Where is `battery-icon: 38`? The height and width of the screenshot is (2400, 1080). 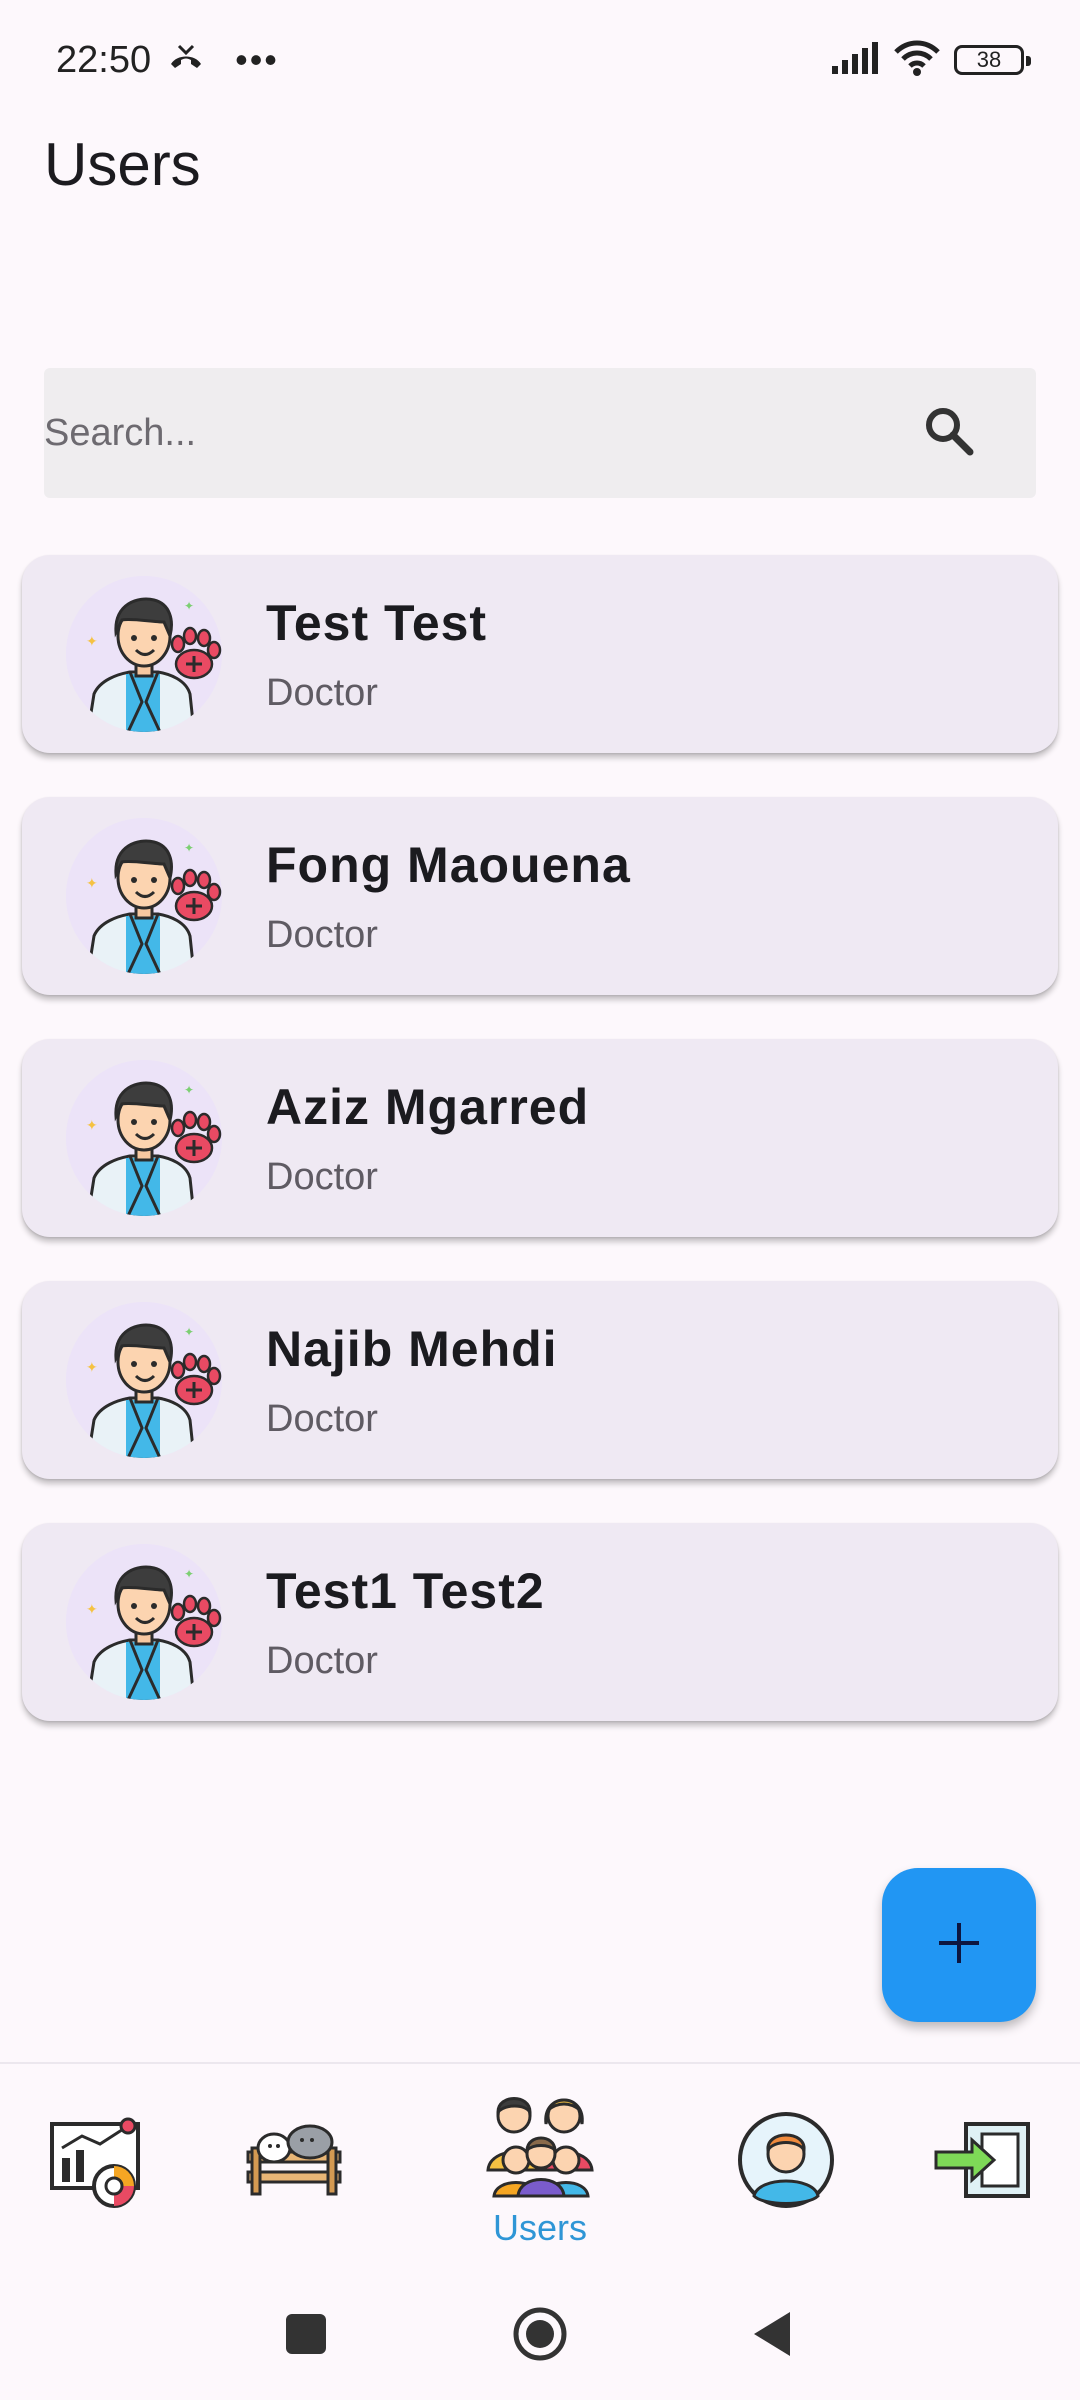 battery-icon: 38 is located at coordinates (992, 60).